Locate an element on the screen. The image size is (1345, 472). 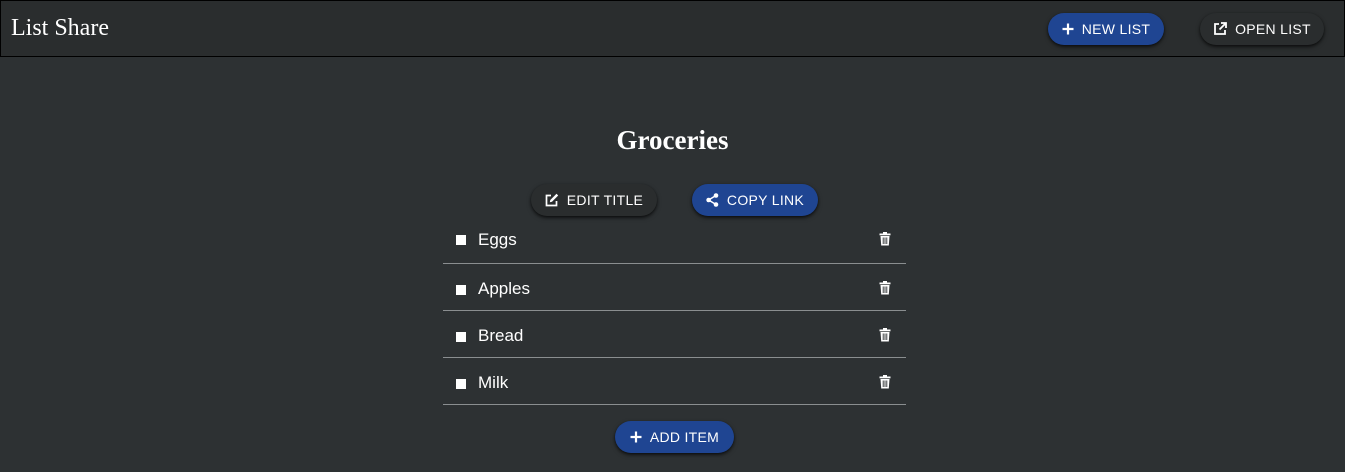
copy-link-label: COPY LINK is located at coordinates (765, 200).